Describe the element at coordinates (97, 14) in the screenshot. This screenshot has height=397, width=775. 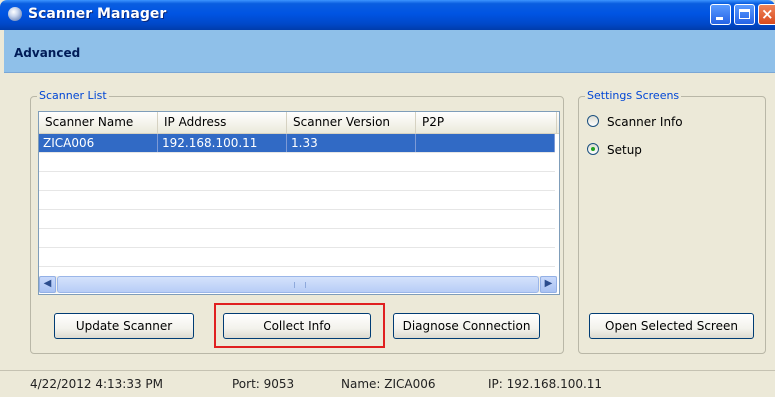
I see `window-title: Scanner Manager` at that location.